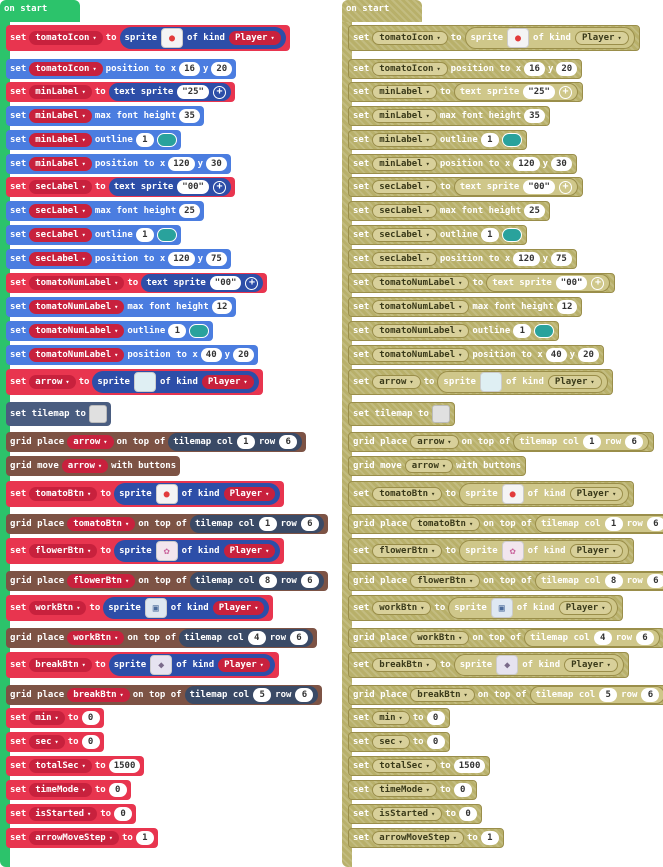 The width and height of the screenshot is (663, 867). Describe the element at coordinates (449, 116) in the screenshot. I see `disabled-font-block: set minLabel ▾ max font height 35` at that location.